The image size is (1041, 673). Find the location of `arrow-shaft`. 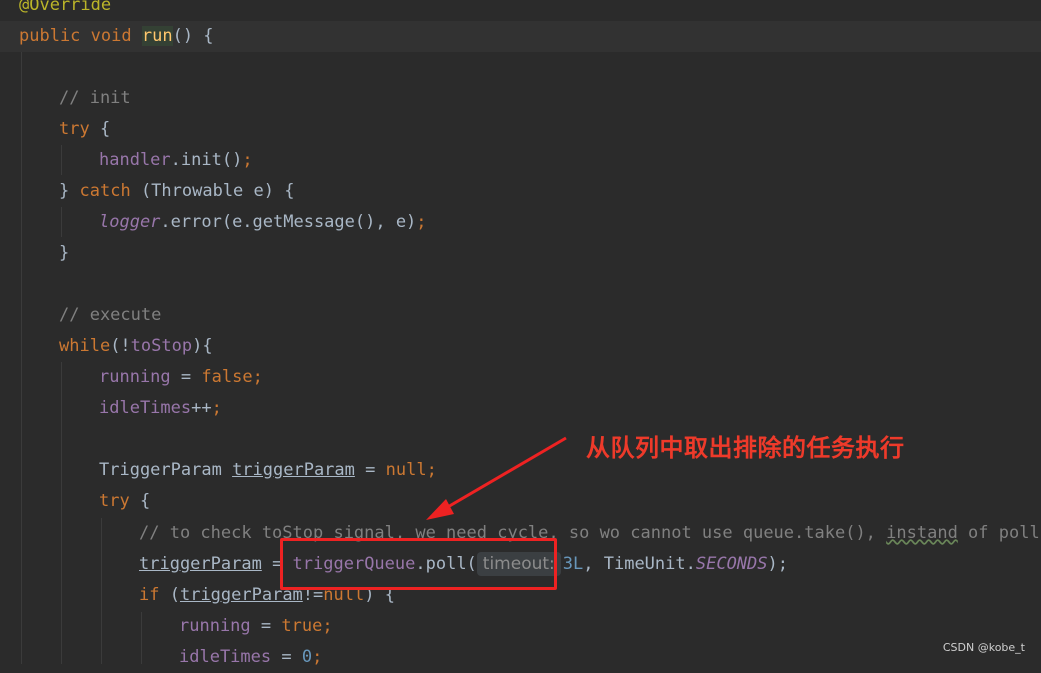

arrow-shaft is located at coordinates (506, 473).